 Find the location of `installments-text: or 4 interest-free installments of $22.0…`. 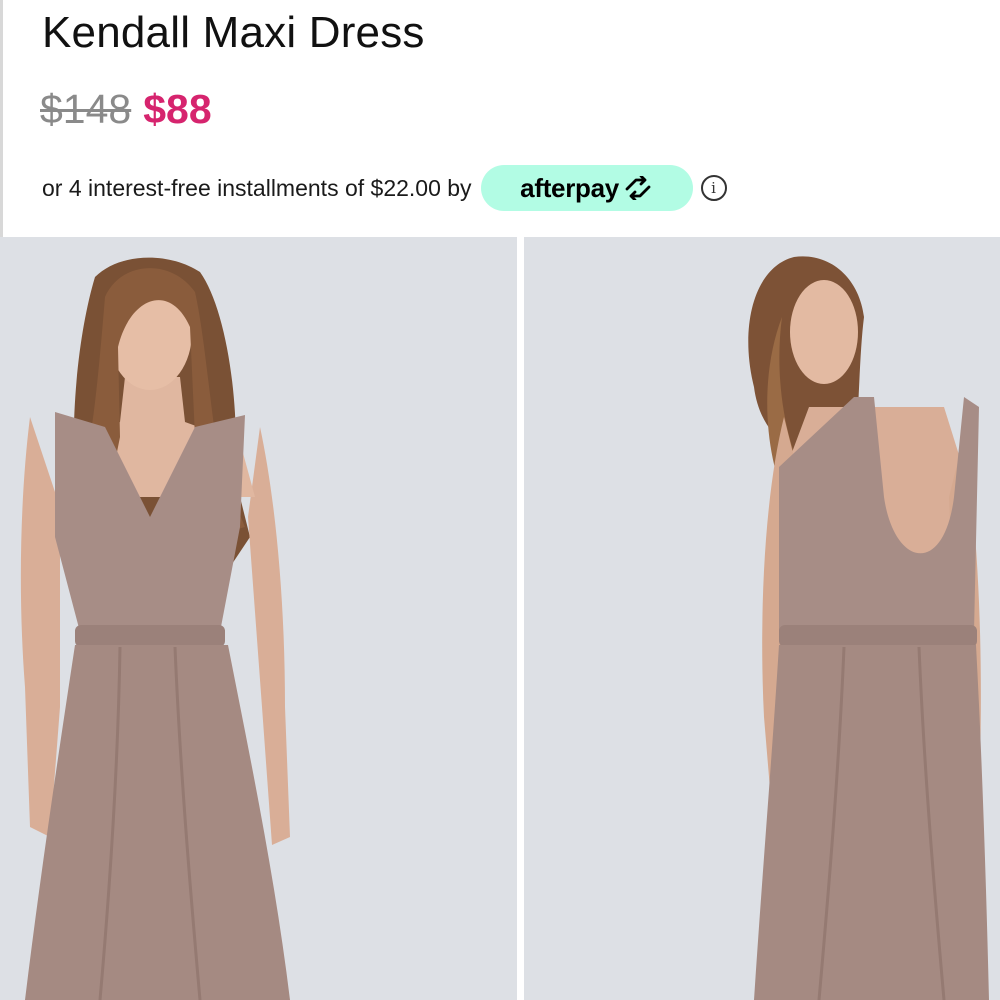

installments-text: or 4 interest-free installments of $22.0… is located at coordinates (257, 187).